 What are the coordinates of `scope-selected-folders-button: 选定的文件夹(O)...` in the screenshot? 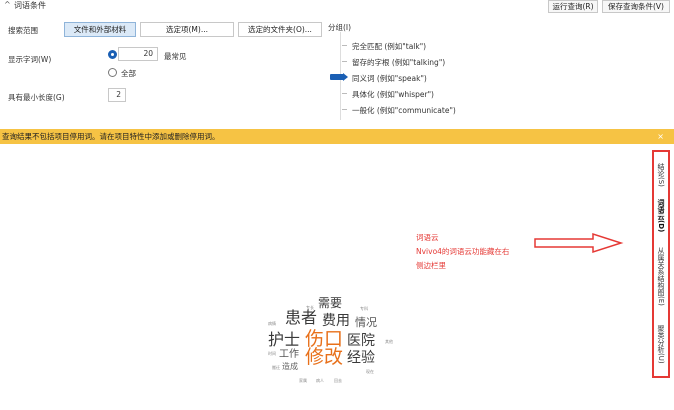 It's located at (280, 29).